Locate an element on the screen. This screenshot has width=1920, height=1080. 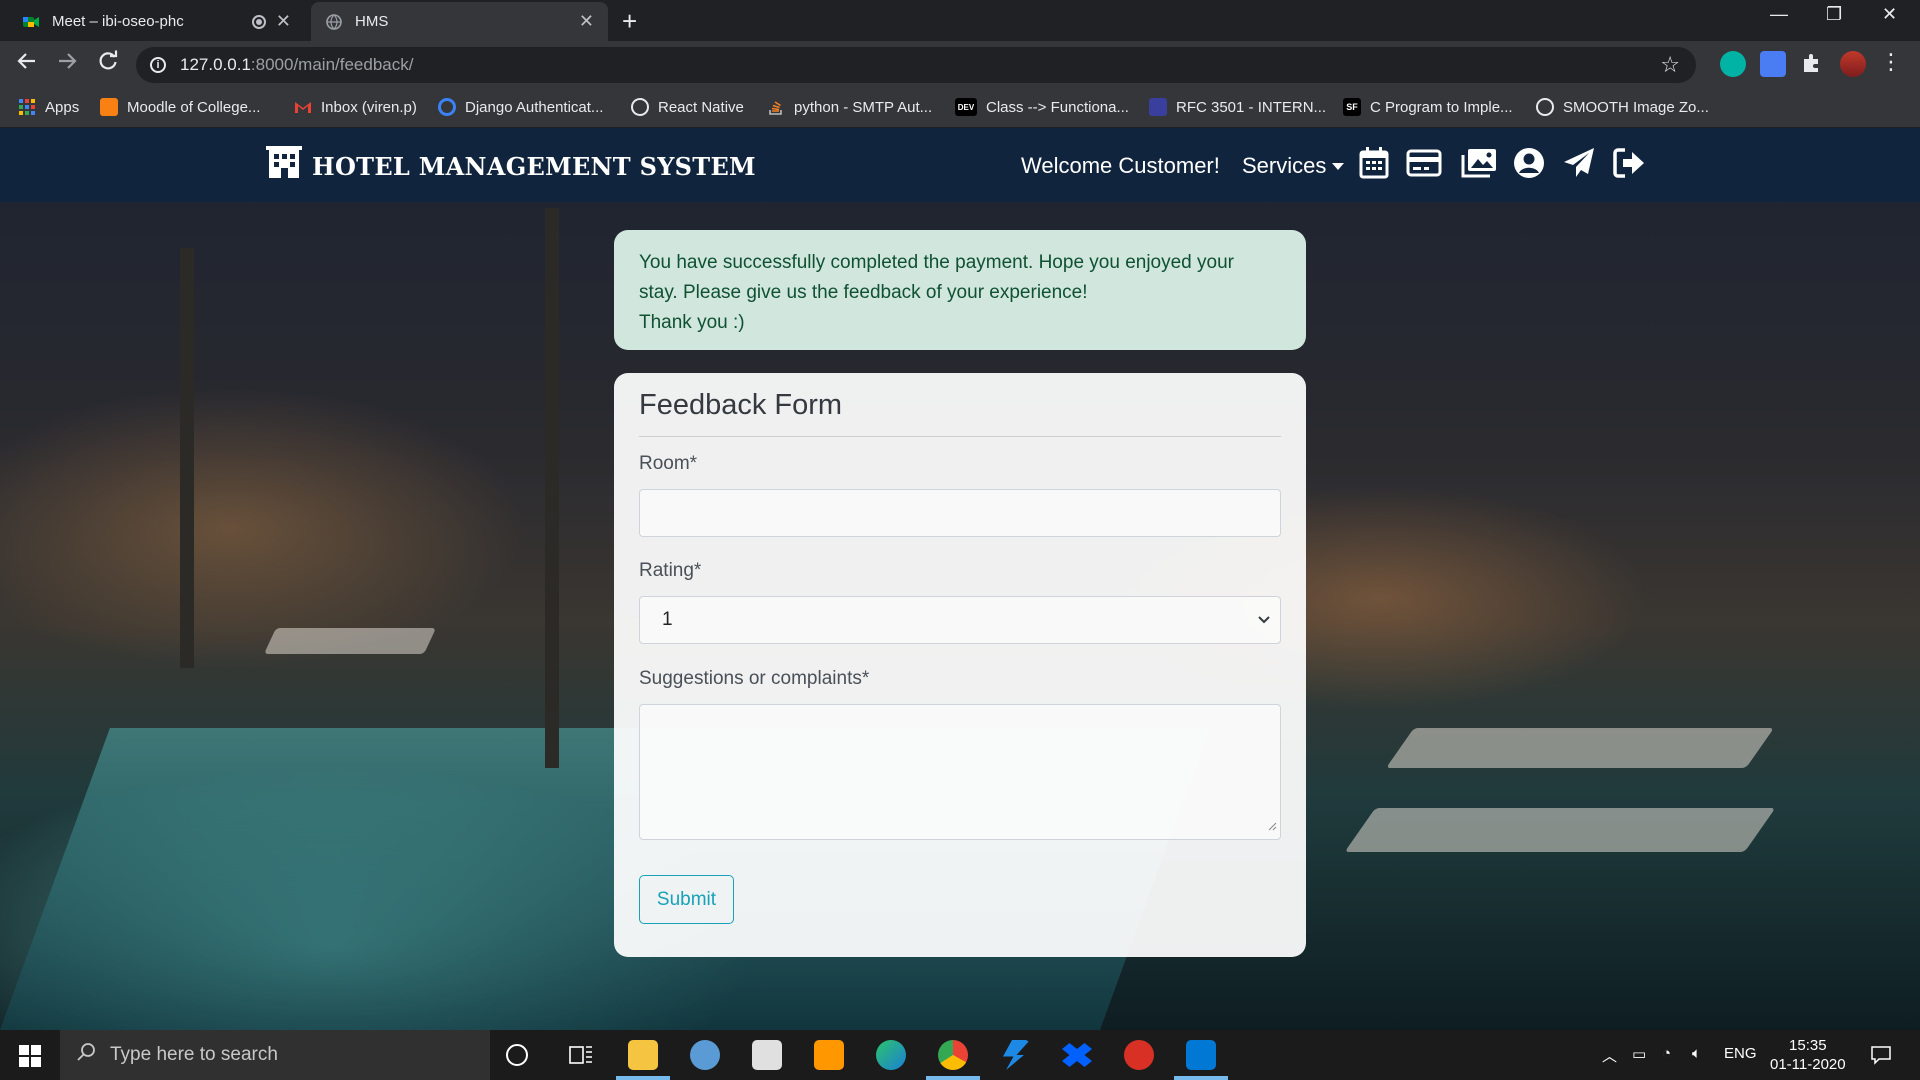
site-info-icon: i is located at coordinates (158, 65).